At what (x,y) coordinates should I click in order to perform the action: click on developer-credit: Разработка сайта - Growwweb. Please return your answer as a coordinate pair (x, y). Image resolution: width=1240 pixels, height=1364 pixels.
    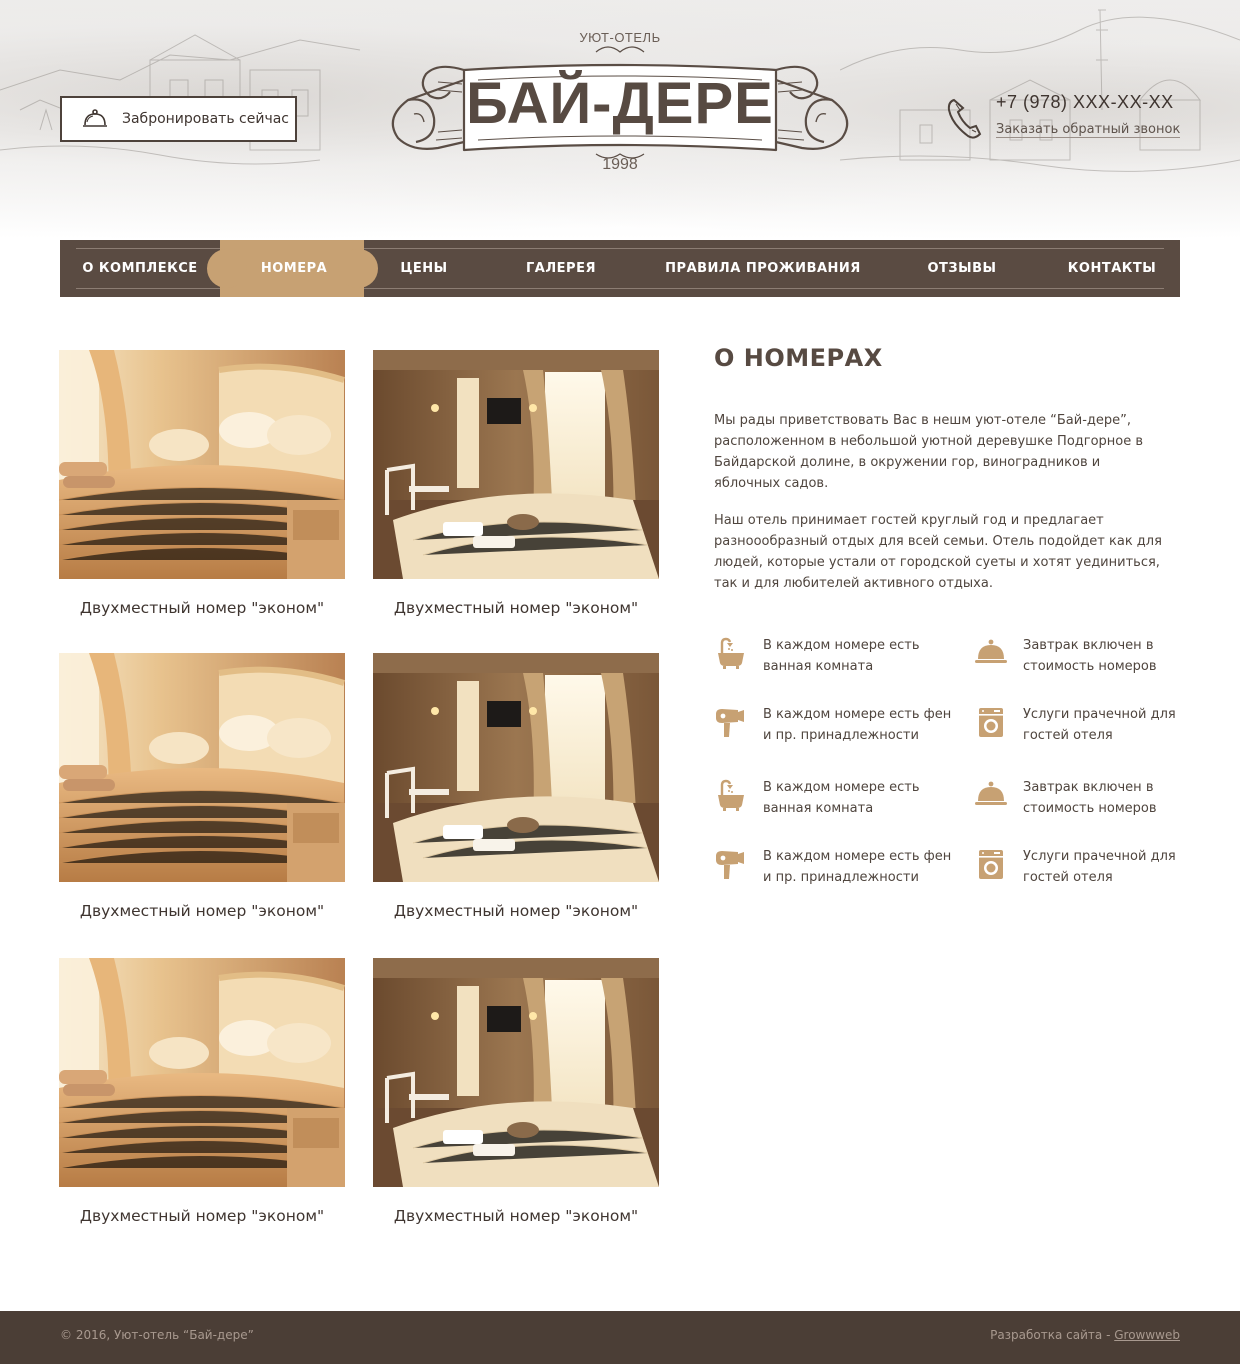
    Looking at the image, I should click on (1085, 1335).